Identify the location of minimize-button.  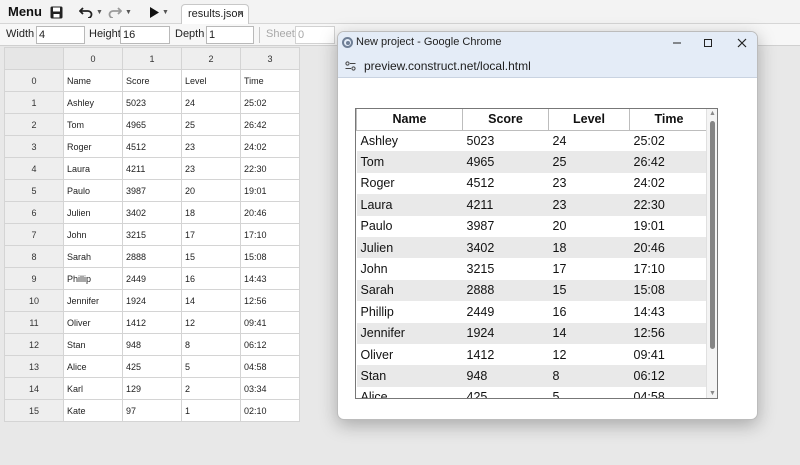
(677, 43).